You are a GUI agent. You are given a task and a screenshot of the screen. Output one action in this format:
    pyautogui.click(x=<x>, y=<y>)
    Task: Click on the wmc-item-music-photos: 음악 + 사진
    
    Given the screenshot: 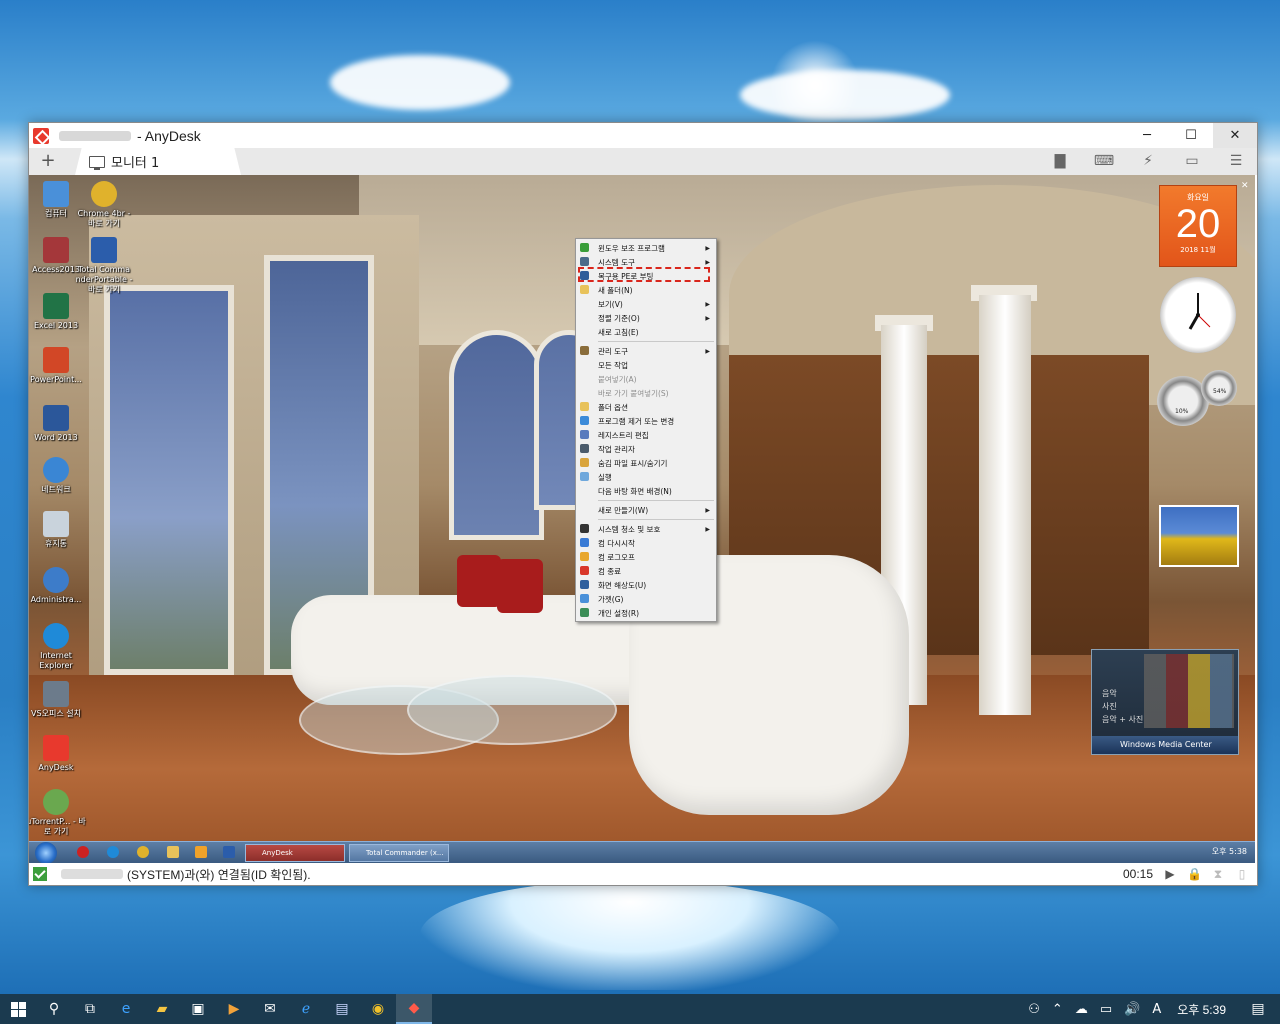 What is the action you would take?
    pyautogui.click(x=1122, y=719)
    